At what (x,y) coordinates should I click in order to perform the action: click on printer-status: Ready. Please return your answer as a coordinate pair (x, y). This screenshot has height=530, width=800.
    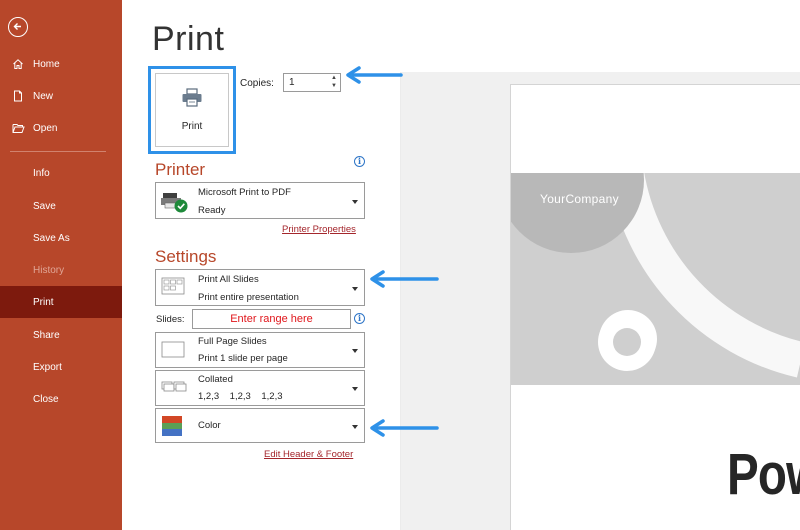
    Looking at the image, I should click on (212, 210).